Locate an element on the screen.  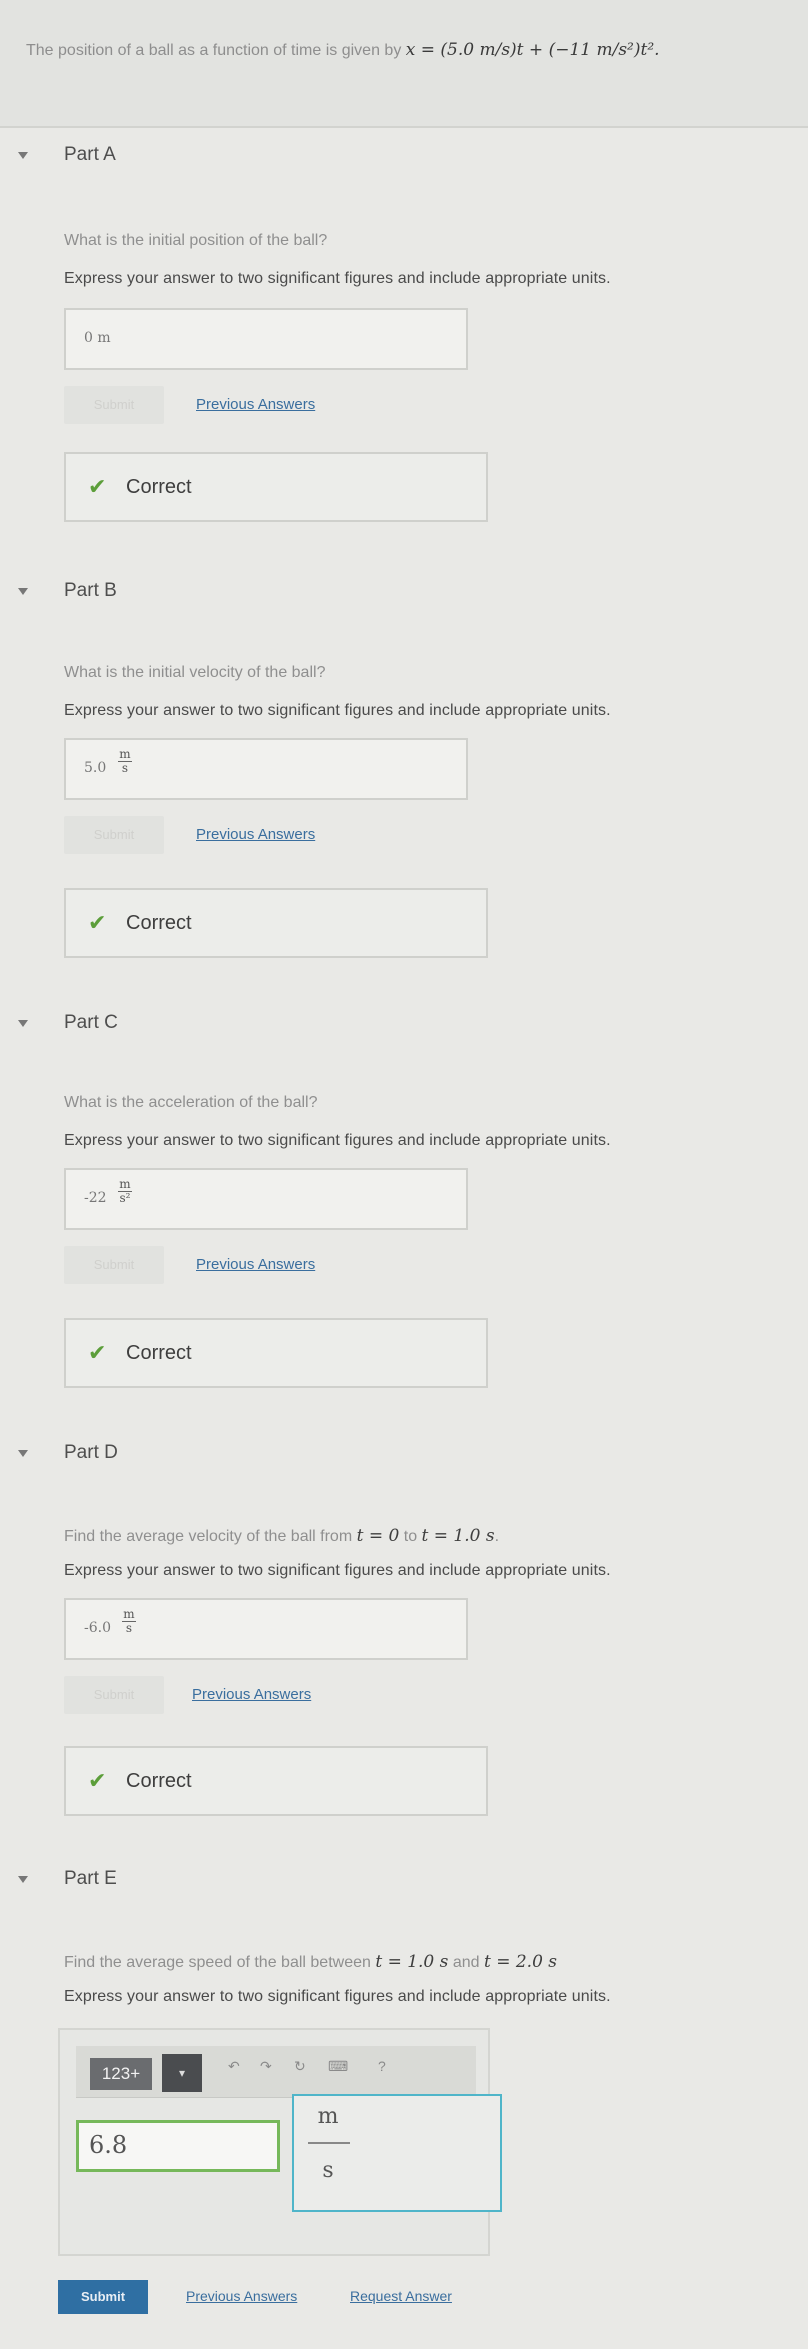
part-title: Part D is located at coordinates (91, 1452).